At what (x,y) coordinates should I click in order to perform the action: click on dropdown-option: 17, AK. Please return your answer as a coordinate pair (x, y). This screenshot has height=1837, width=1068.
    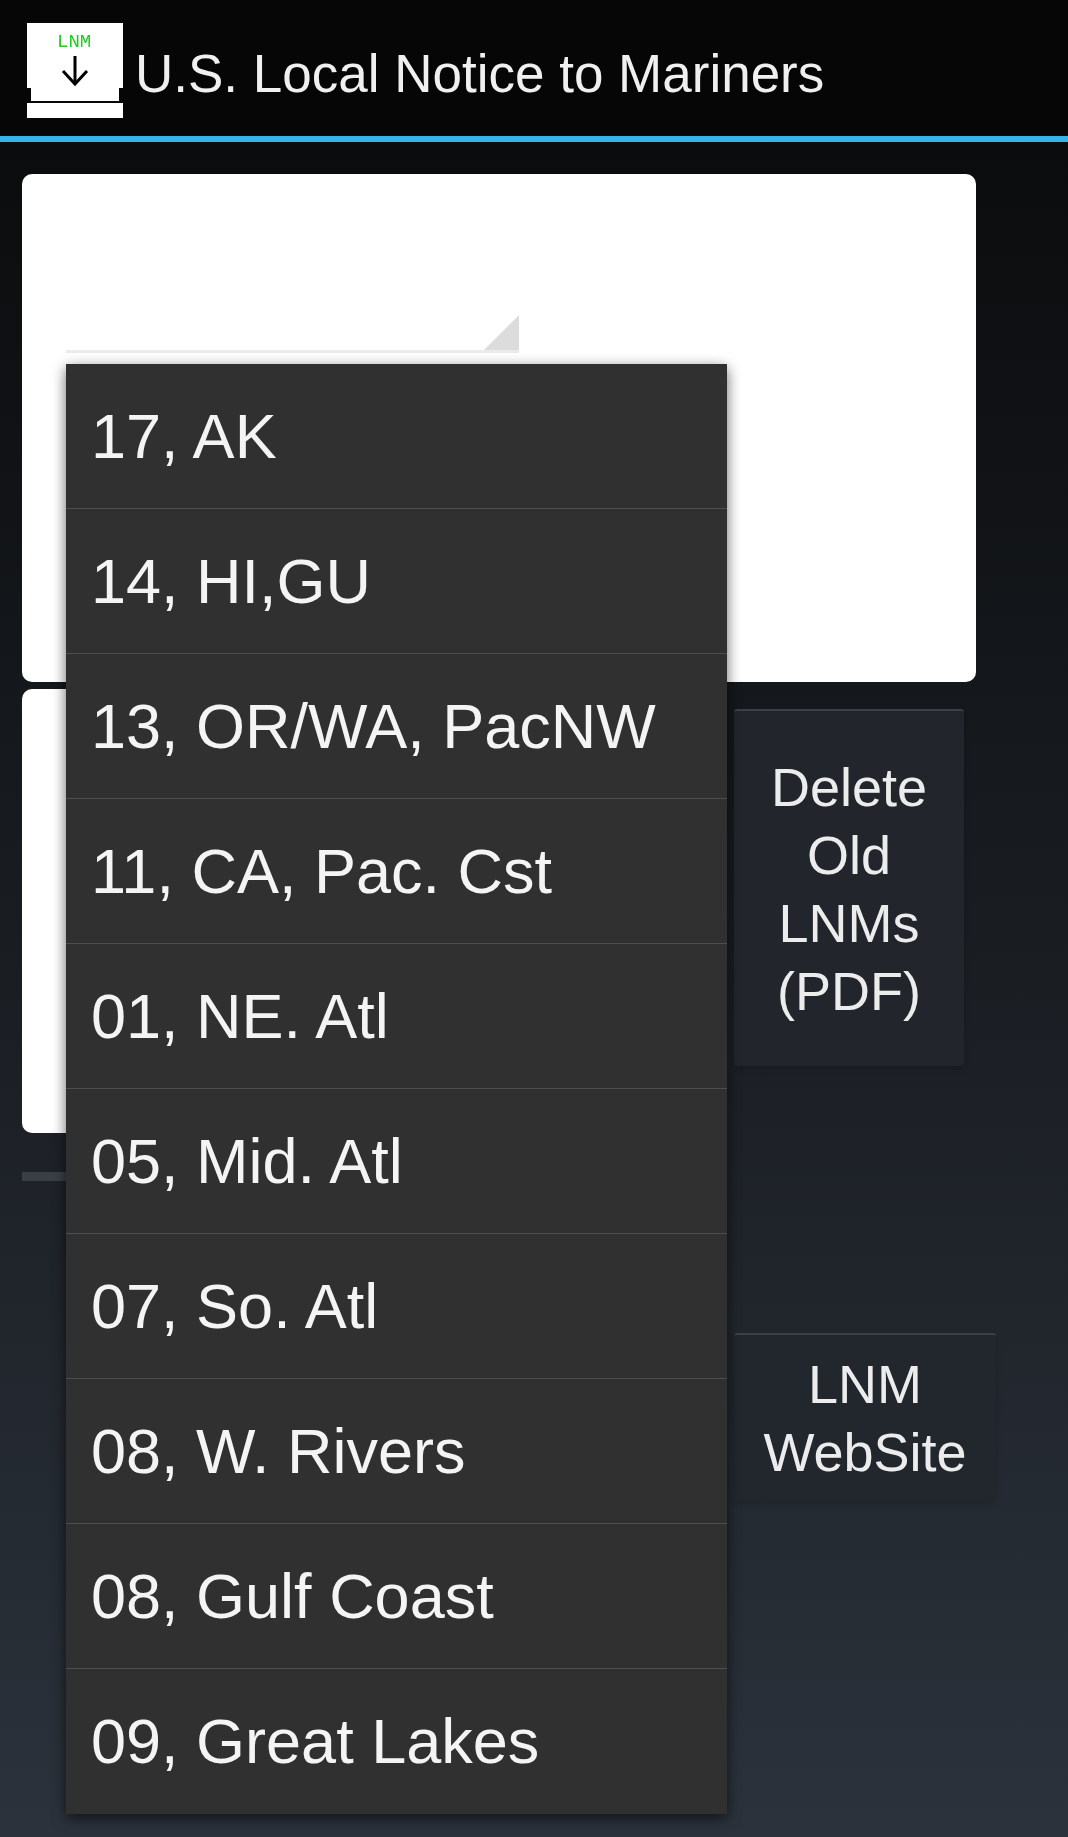
    Looking at the image, I should click on (396, 436).